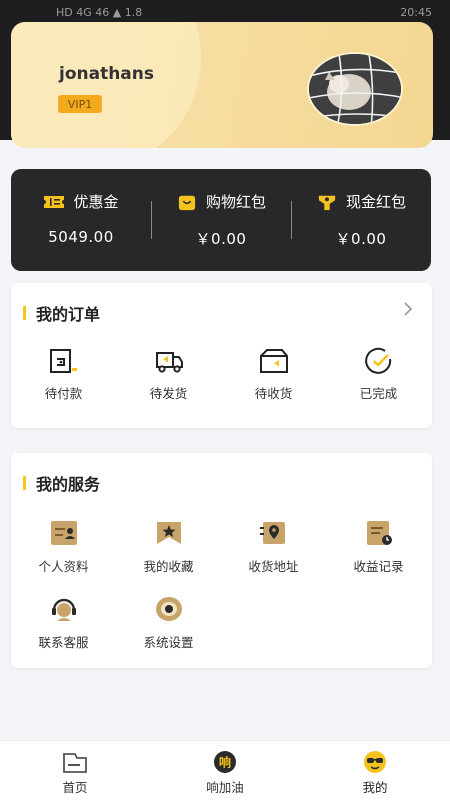 This screenshot has height=800, width=450. What do you see at coordinates (235, 202) in the screenshot?
I see `wallet-shopping-label: 购物红包` at bounding box center [235, 202].